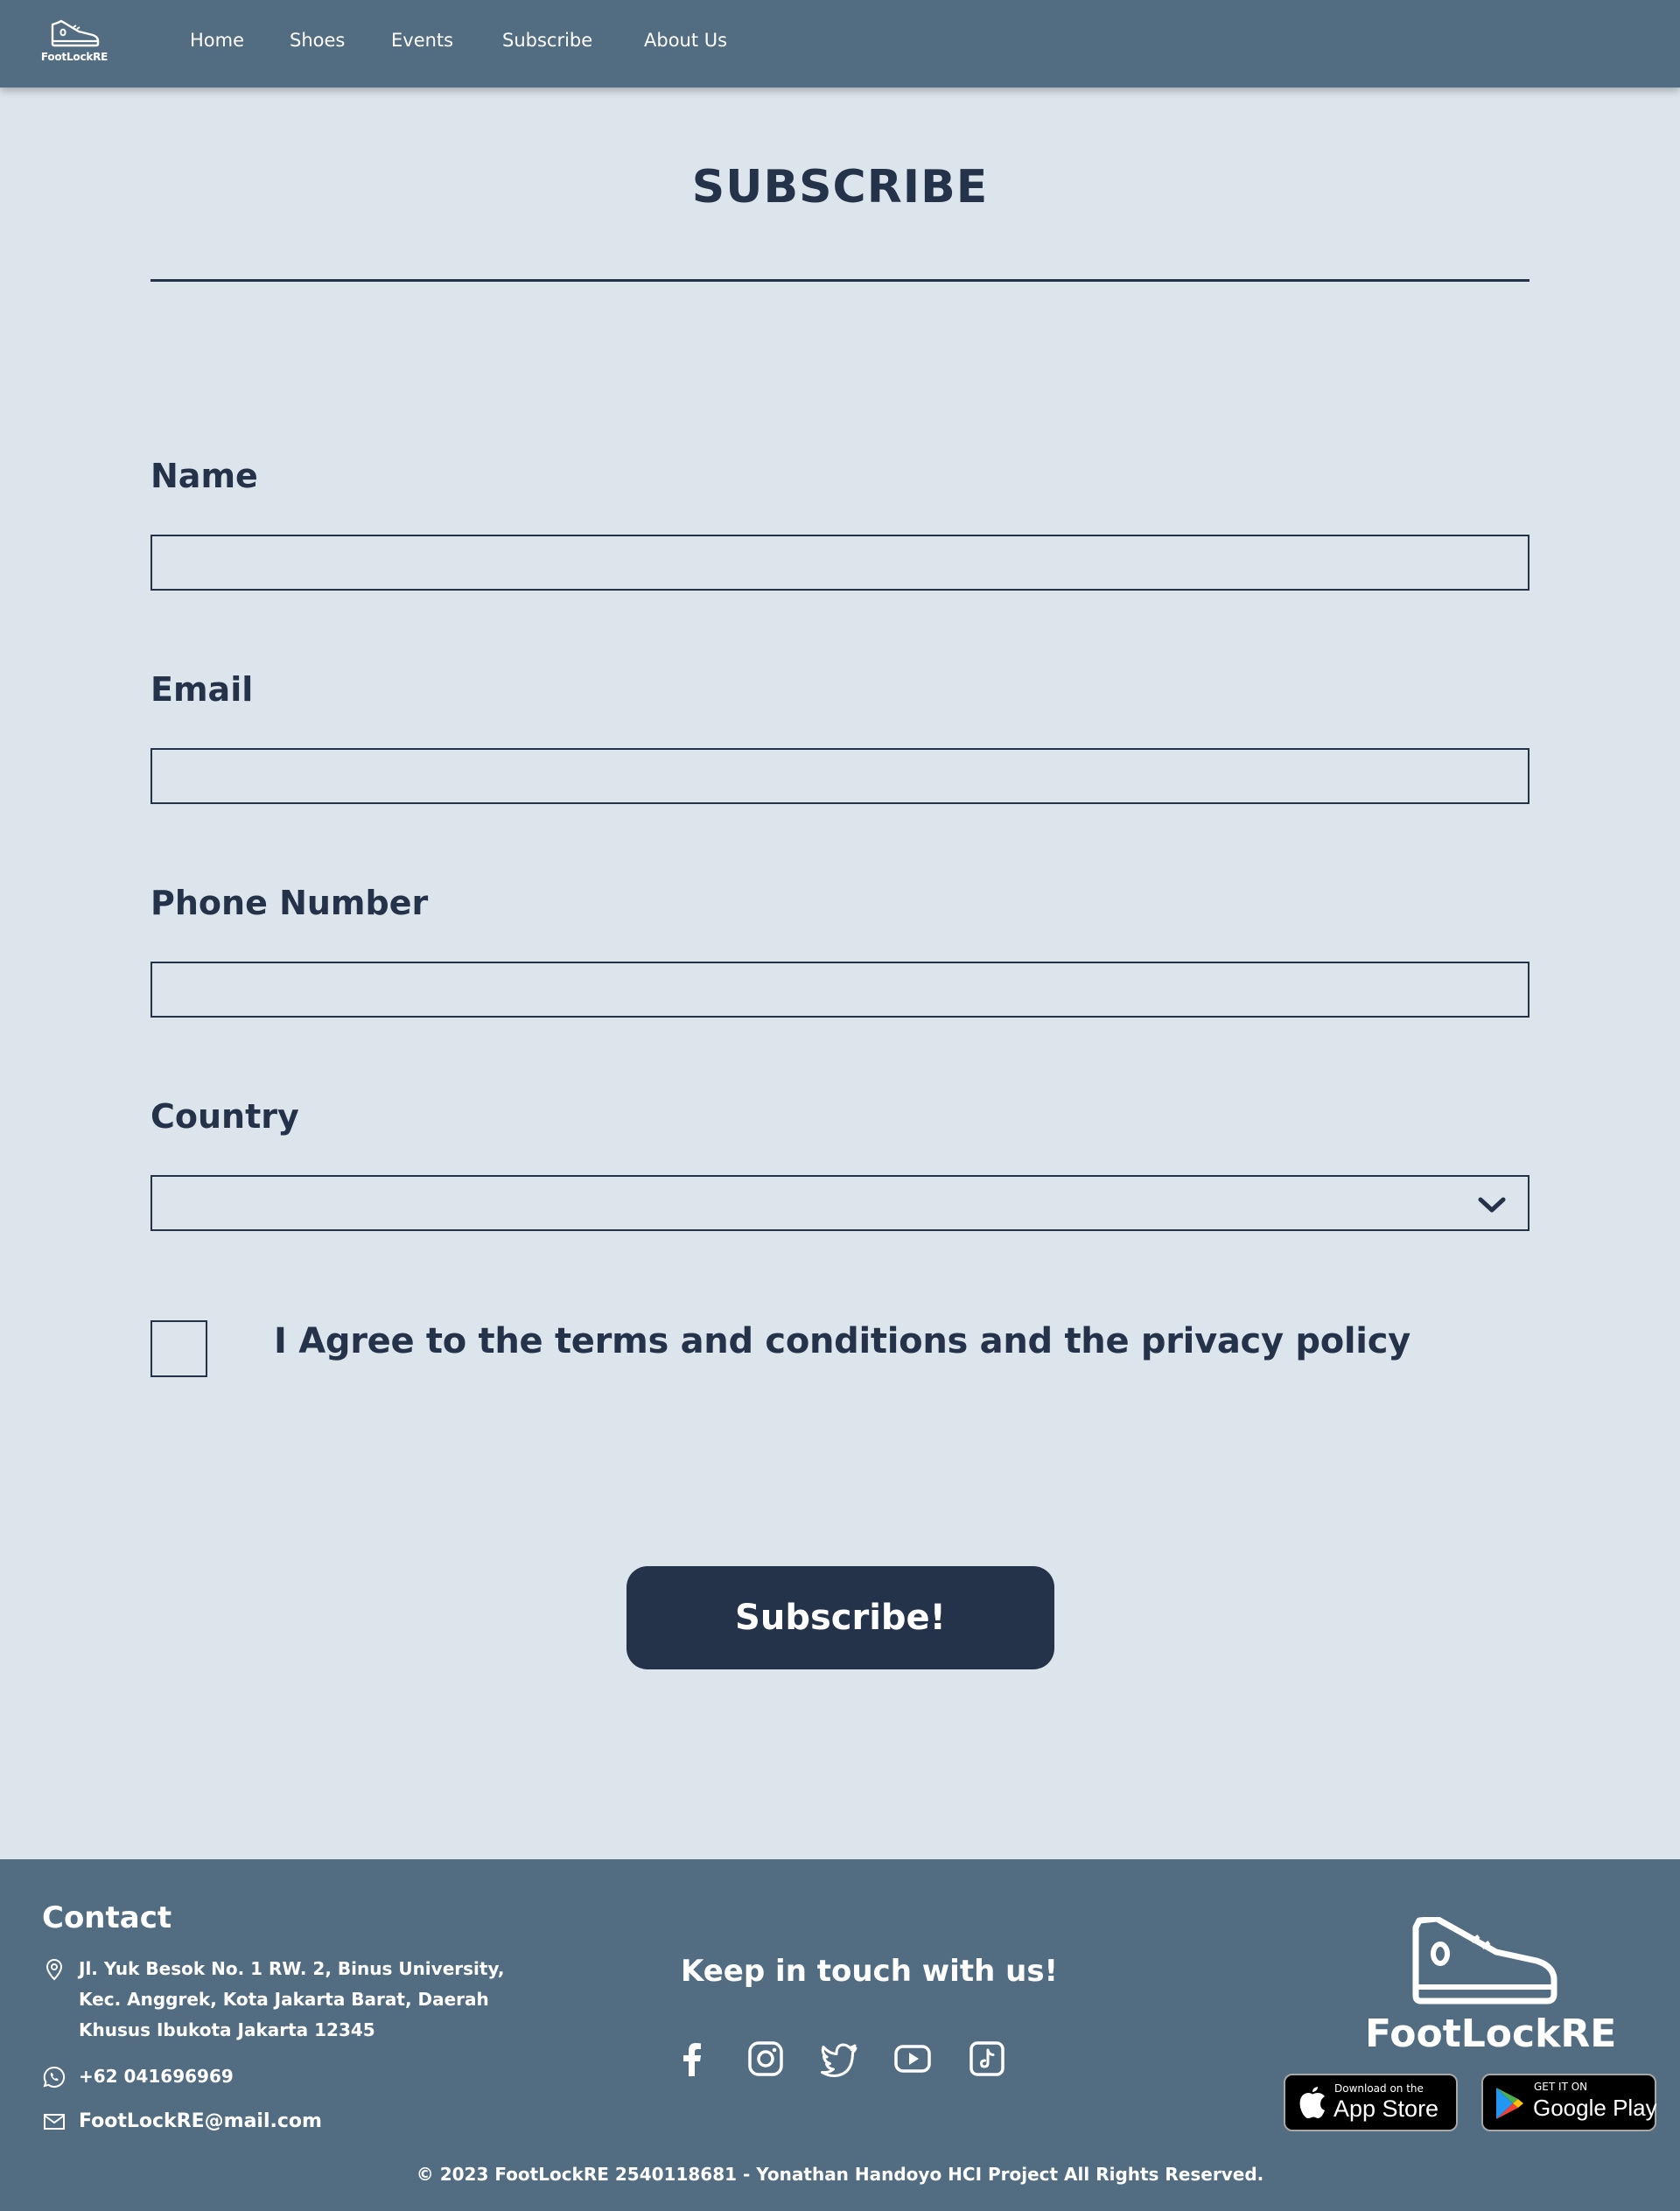 Image resolution: width=1680 pixels, height=2211 pixels. Describe the element at coordinates (54, 1969) in the screenshot. I see `location-pin-icon` at that location.